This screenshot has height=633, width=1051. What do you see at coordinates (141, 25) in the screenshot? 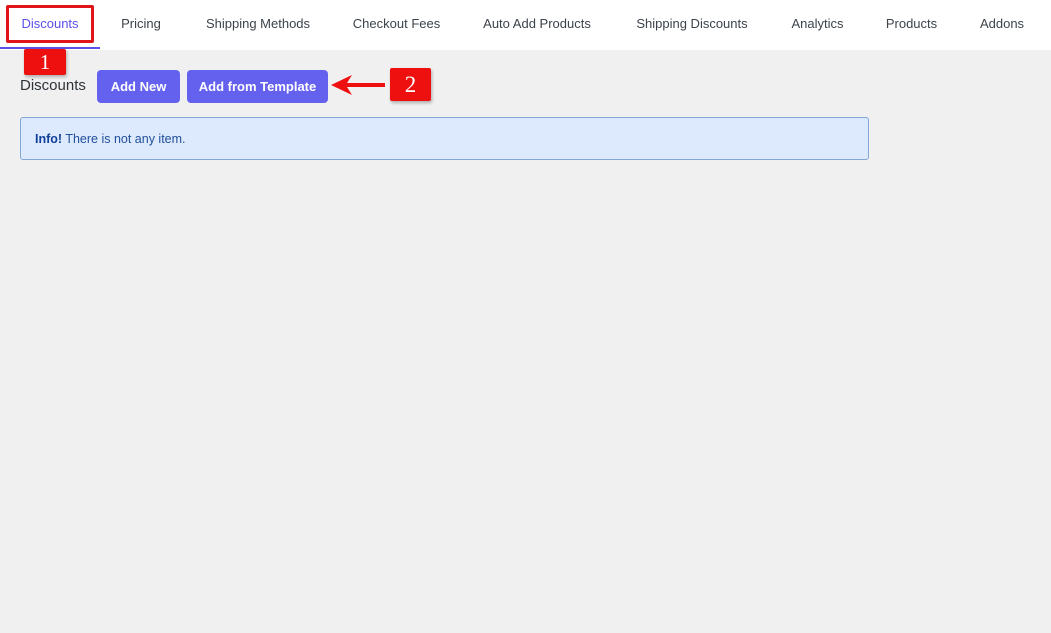
I see `tab-pricing: Pricing` at bounding box center [141, 25].